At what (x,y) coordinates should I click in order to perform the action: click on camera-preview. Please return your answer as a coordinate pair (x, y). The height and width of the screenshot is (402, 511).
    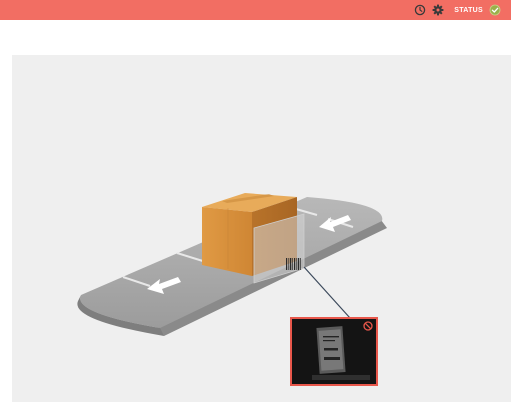
    Looking at the image, I should click on (334, 351).